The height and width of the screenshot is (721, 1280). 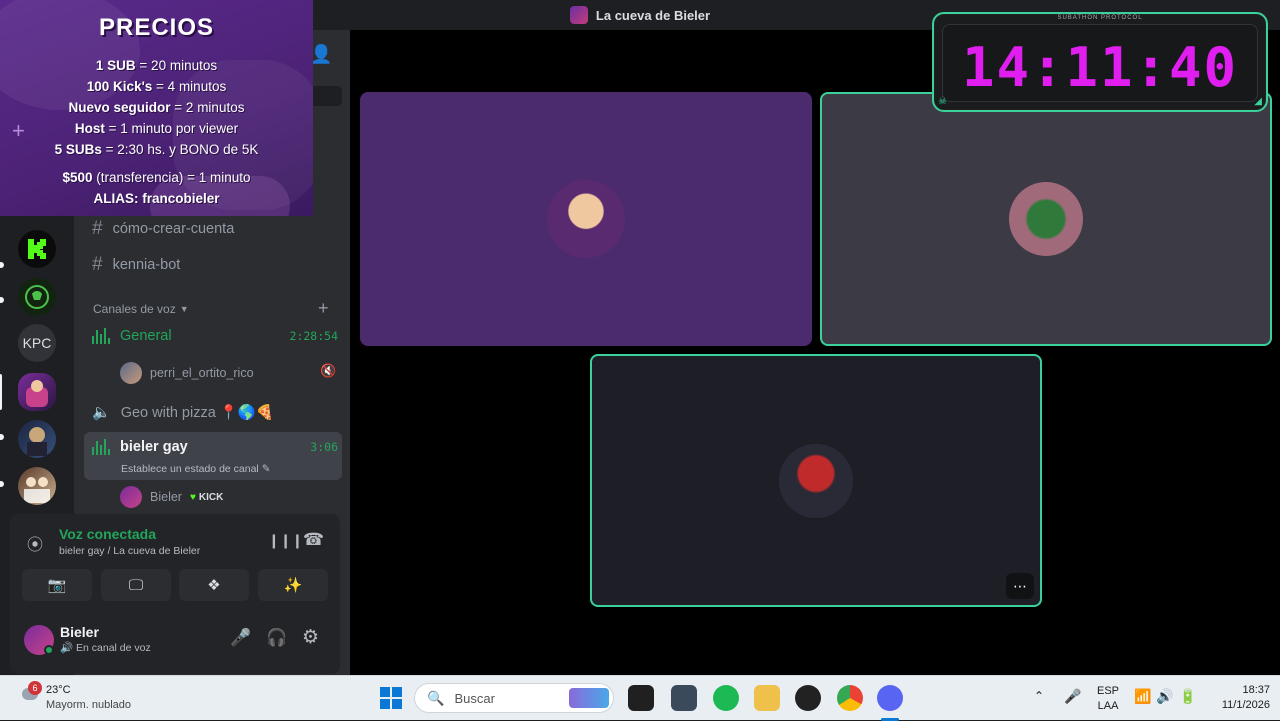 What do you see at coordinates (202, 373) in the screenshot?
I see `user-label: perri_el_ortito_rico` at bounding box center [202, 373].